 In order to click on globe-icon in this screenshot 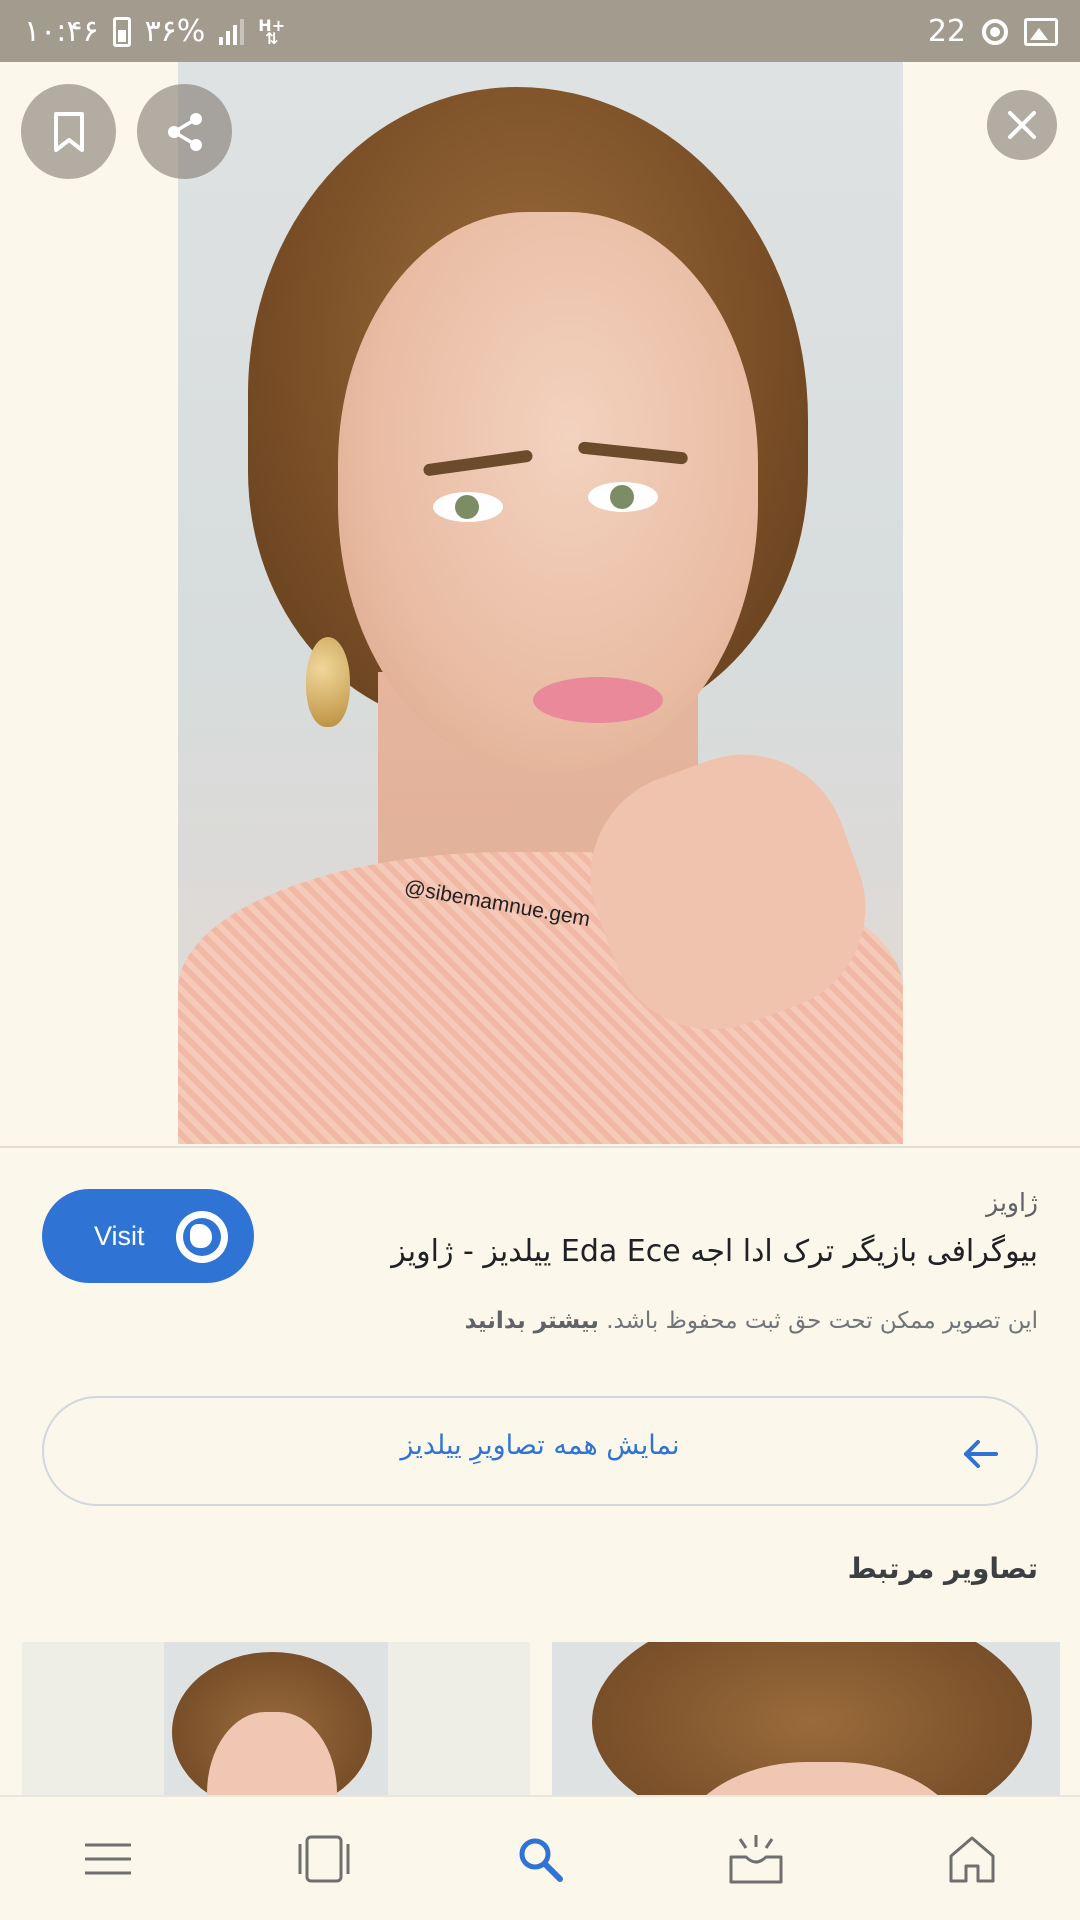, I will do `click(202, 1237)`.